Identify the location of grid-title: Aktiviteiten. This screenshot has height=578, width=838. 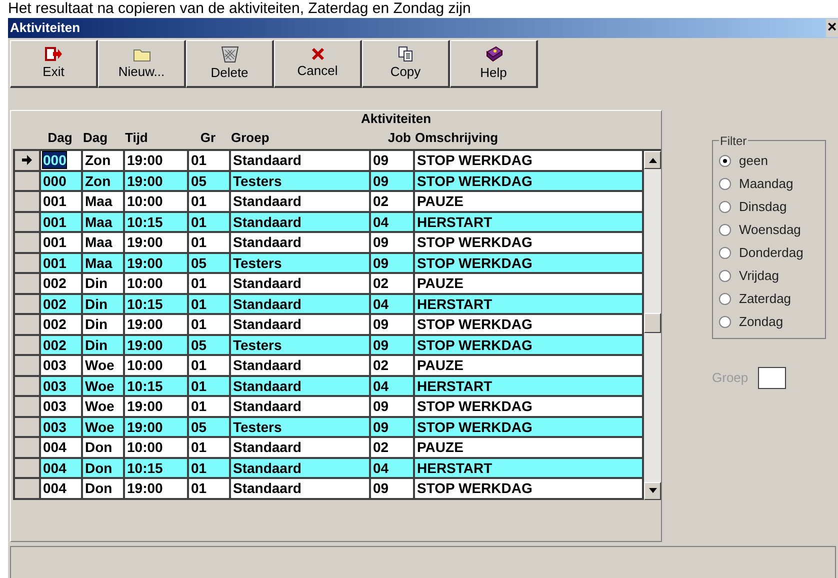
(396, 119).